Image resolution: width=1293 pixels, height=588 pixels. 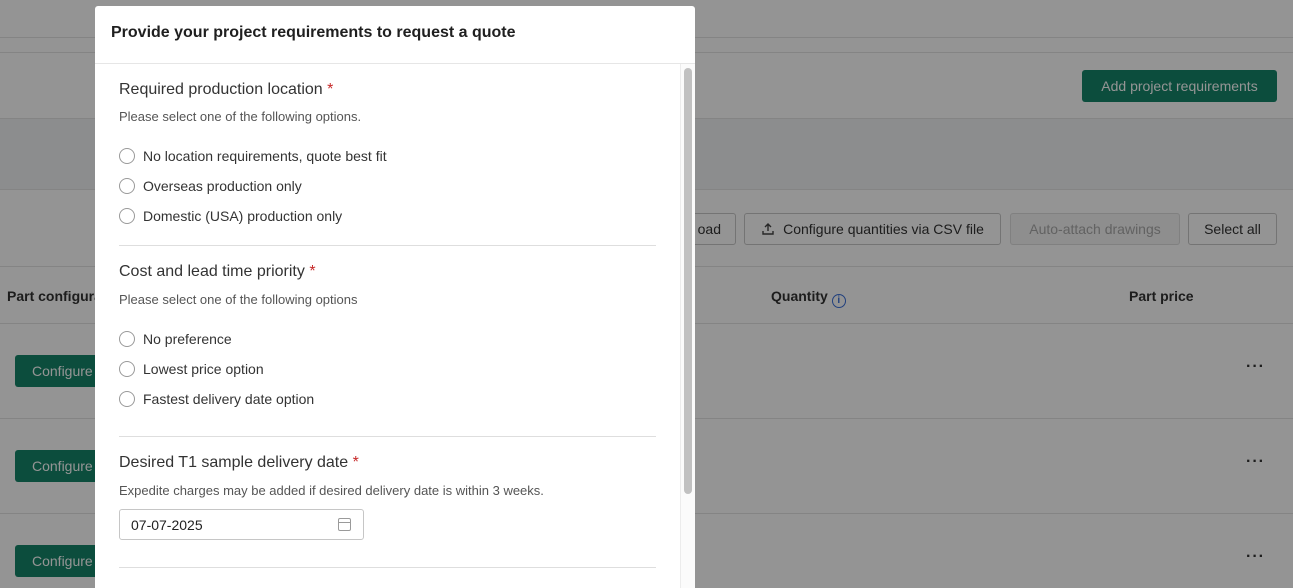 I want to click on option-label: Overseas production only, so click(x=222, y=186).